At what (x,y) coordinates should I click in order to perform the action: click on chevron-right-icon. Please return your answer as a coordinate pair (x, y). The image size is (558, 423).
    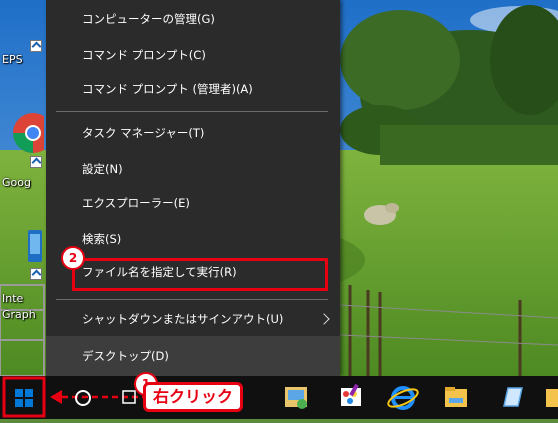
    Looking at the image, I should click on (324, 319).